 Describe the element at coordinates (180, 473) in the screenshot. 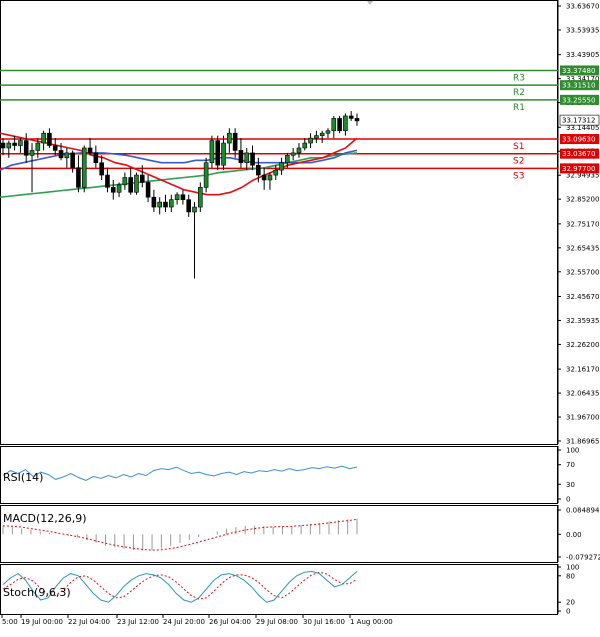

I see `rsi-line` at that location.